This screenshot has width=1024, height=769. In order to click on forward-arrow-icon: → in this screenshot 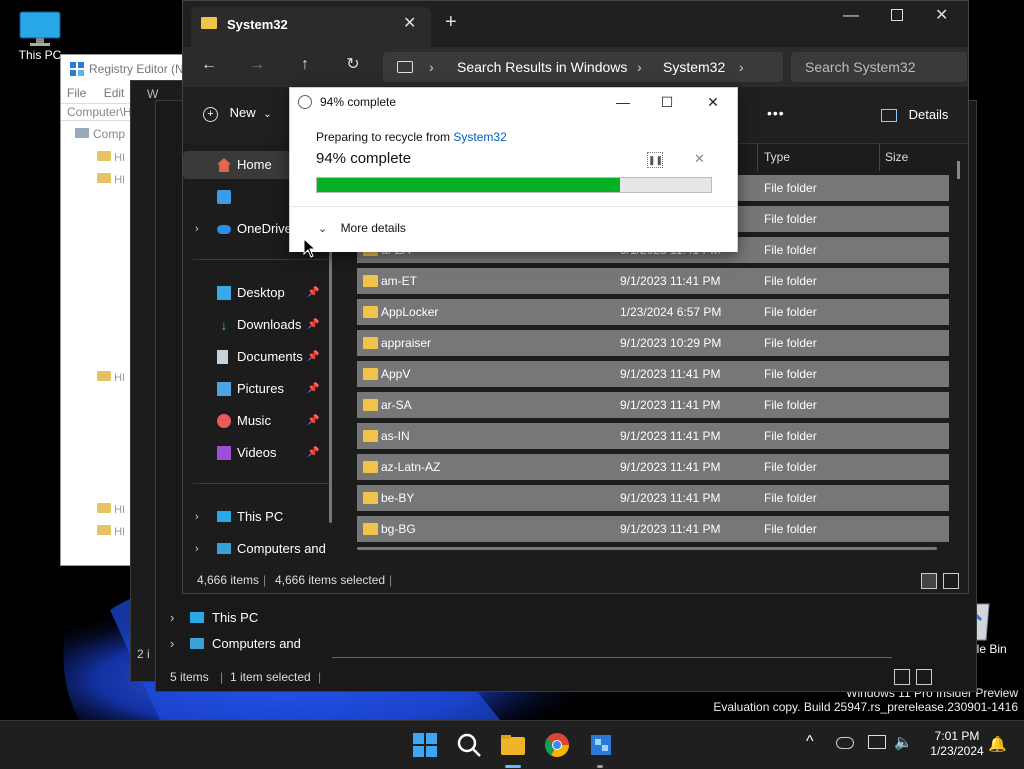, I will do `click(257, 65)`.